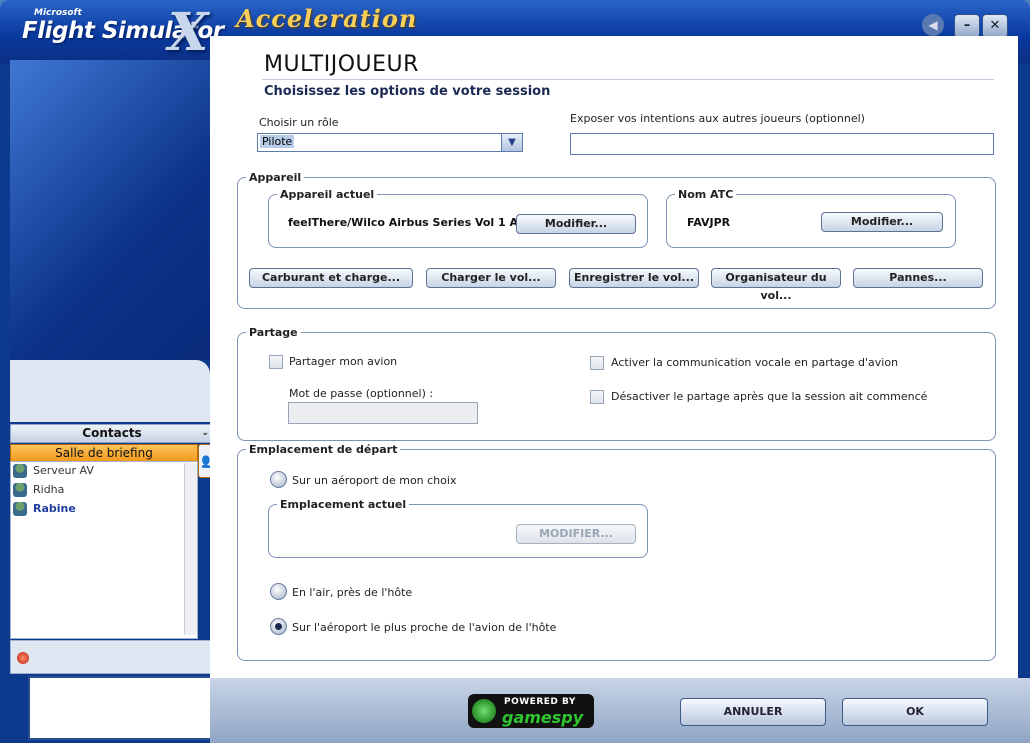  What do you see at coordinates (995, 26) in the screenshot?
I see `close-icon: ✕` at bounding box center [995, 26].